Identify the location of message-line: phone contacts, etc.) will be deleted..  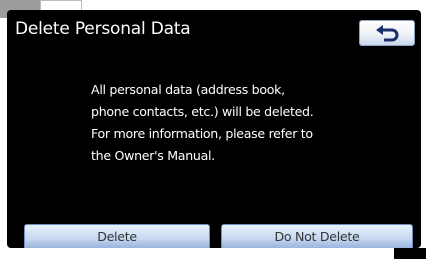
(202, 111).